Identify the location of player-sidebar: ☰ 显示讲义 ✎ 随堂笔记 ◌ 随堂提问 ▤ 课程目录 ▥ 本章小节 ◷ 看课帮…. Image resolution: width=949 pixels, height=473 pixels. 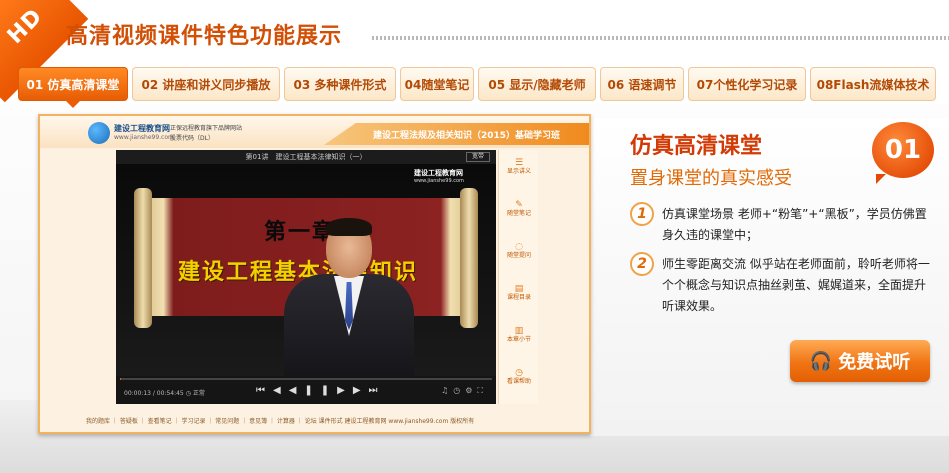
(518, 277).